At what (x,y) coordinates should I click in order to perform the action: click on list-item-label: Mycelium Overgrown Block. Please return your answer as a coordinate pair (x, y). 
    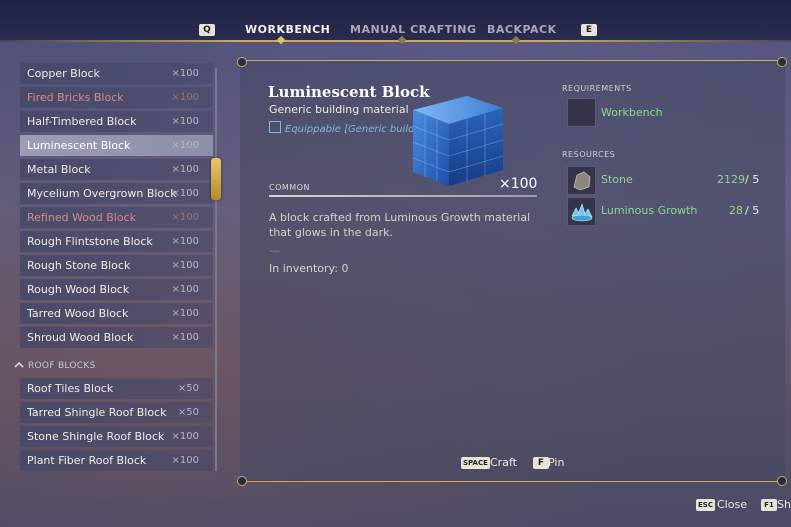
    Looking at the image, I should click on (102, 193).